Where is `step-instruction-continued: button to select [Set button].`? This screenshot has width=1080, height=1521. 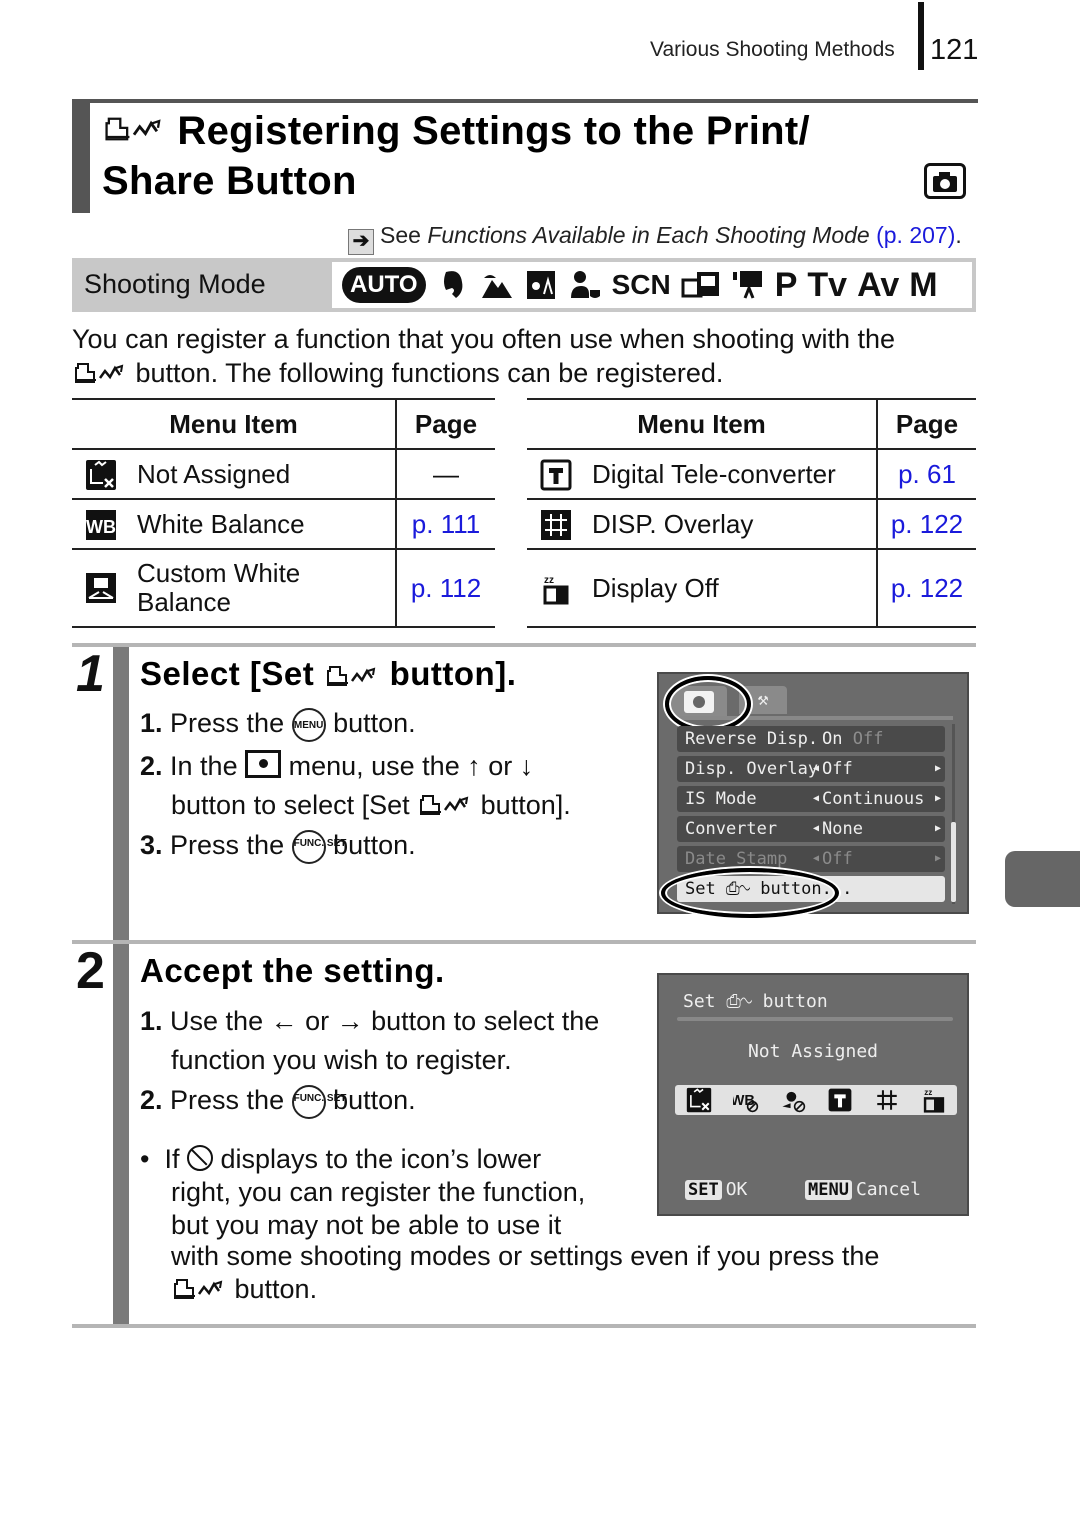 step-instruction-continued: button to select [Set button]. is located at coordinates (371, 805).